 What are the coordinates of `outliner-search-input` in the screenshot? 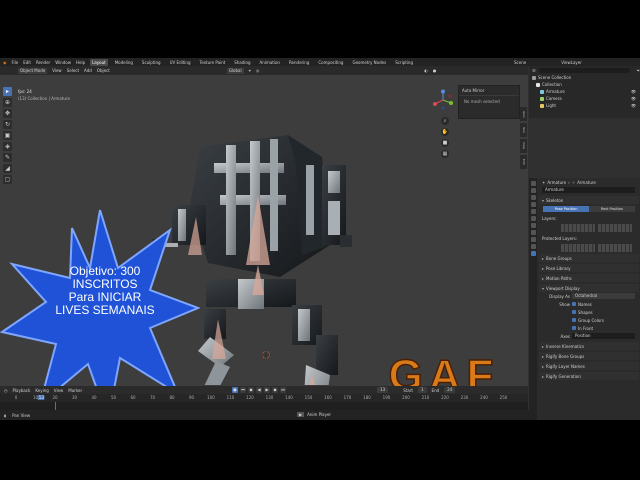 It's located at (584, 70).